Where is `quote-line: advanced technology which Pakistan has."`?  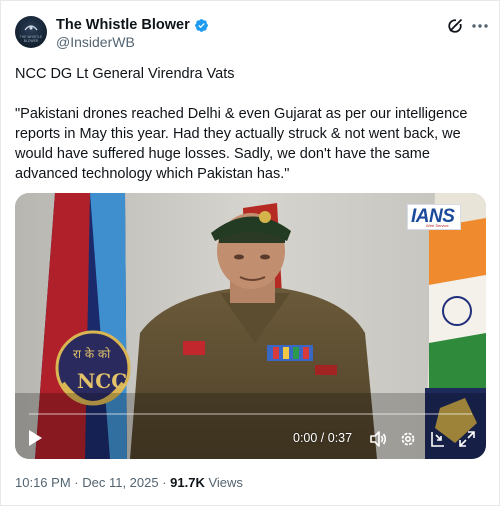 quote-line: advanced technology which Pakistan has." is located at coordinates (152, 174).